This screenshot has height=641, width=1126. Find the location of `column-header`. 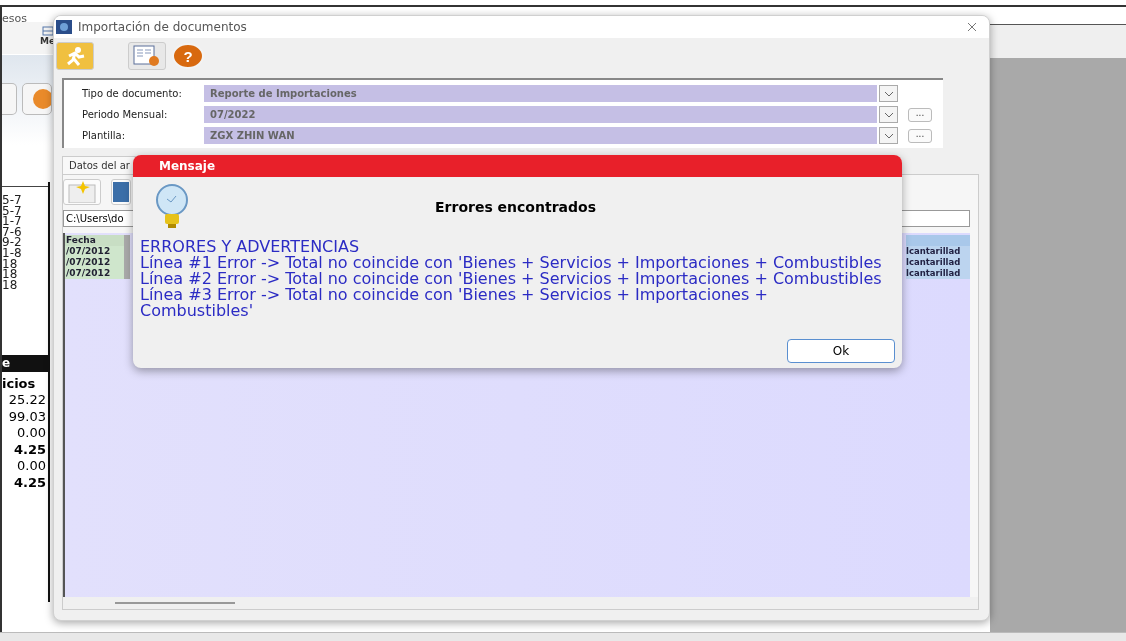

column-header is located at coordinates (938, 240).